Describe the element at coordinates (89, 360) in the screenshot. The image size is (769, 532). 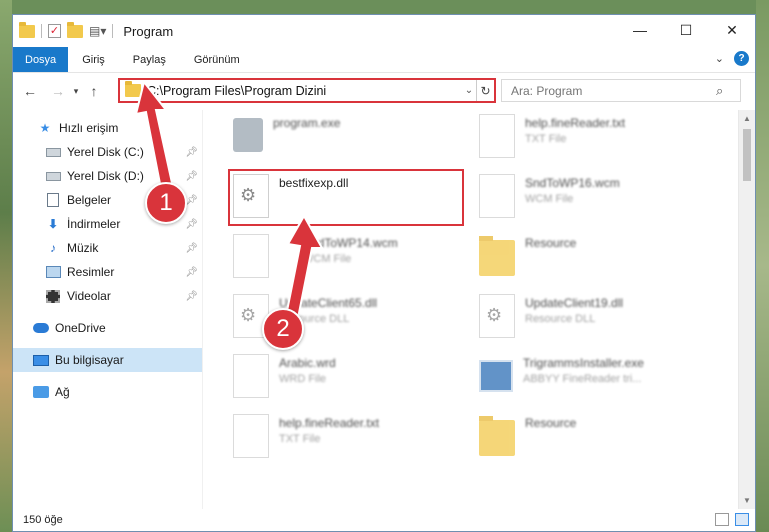
I see `sidebar-item-label: Bu bilgisayar` at that location.